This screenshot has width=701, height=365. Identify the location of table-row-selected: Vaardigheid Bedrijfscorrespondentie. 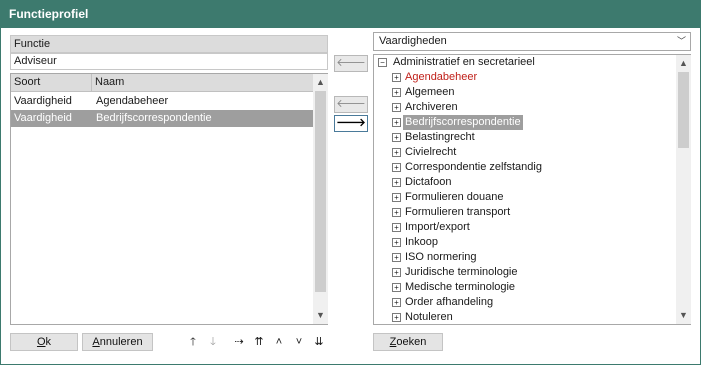
(162, 118).